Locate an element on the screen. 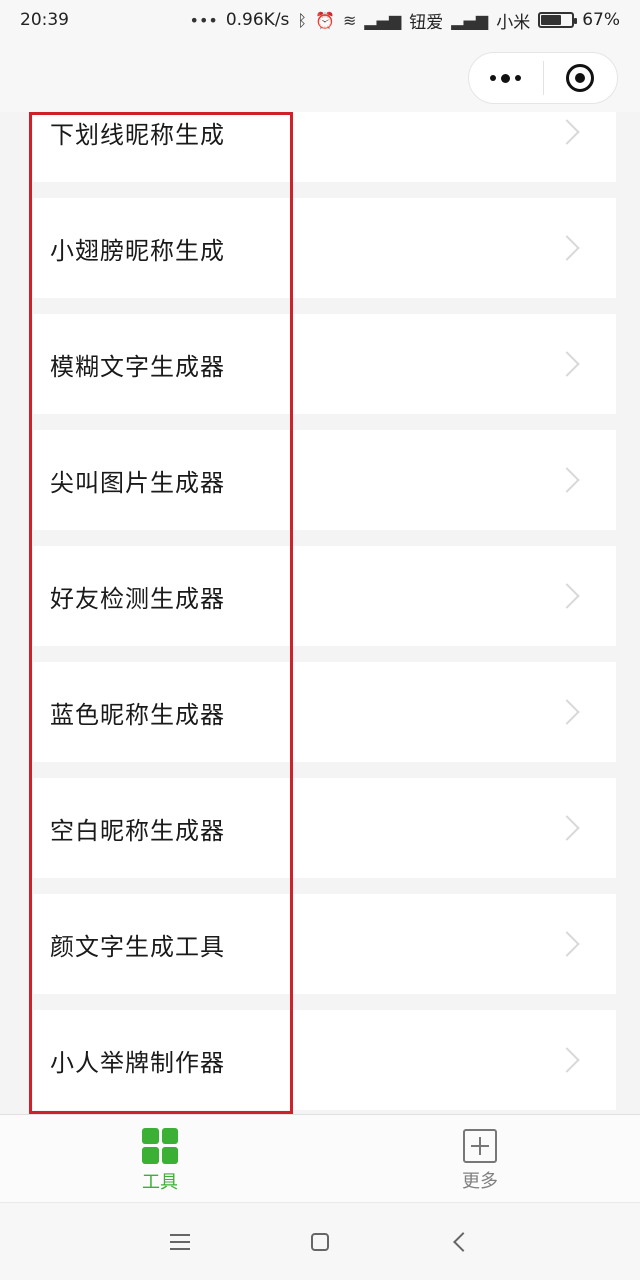 The height and width of the screenshot is (1280, 640). plus-box-icon is located at coordinates (480, 1145).